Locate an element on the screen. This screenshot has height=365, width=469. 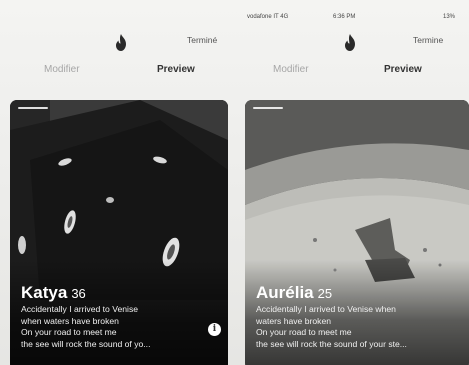
profile-age: 25 is located at coordinates (325, 293).